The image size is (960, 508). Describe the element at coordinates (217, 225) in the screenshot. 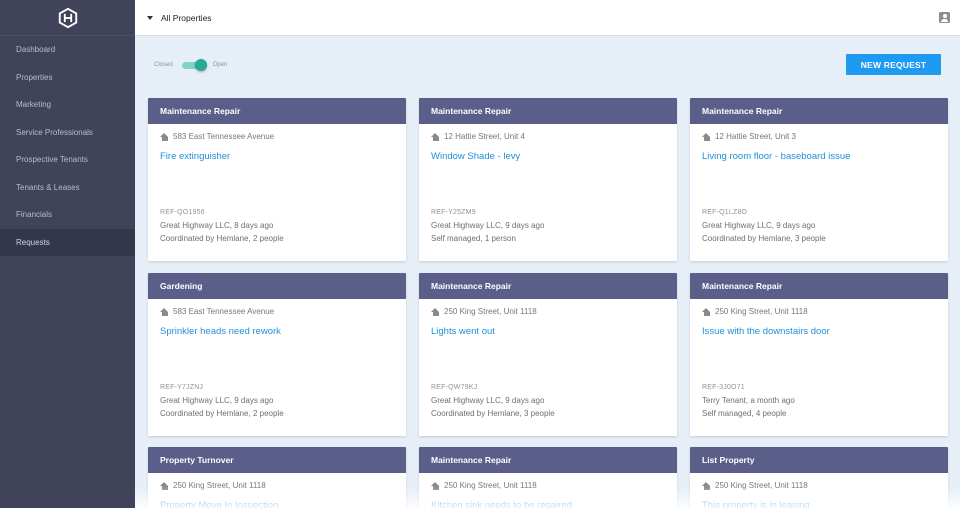

I see `card-owner: Great Highway LLC, 8 days ago` at that location.